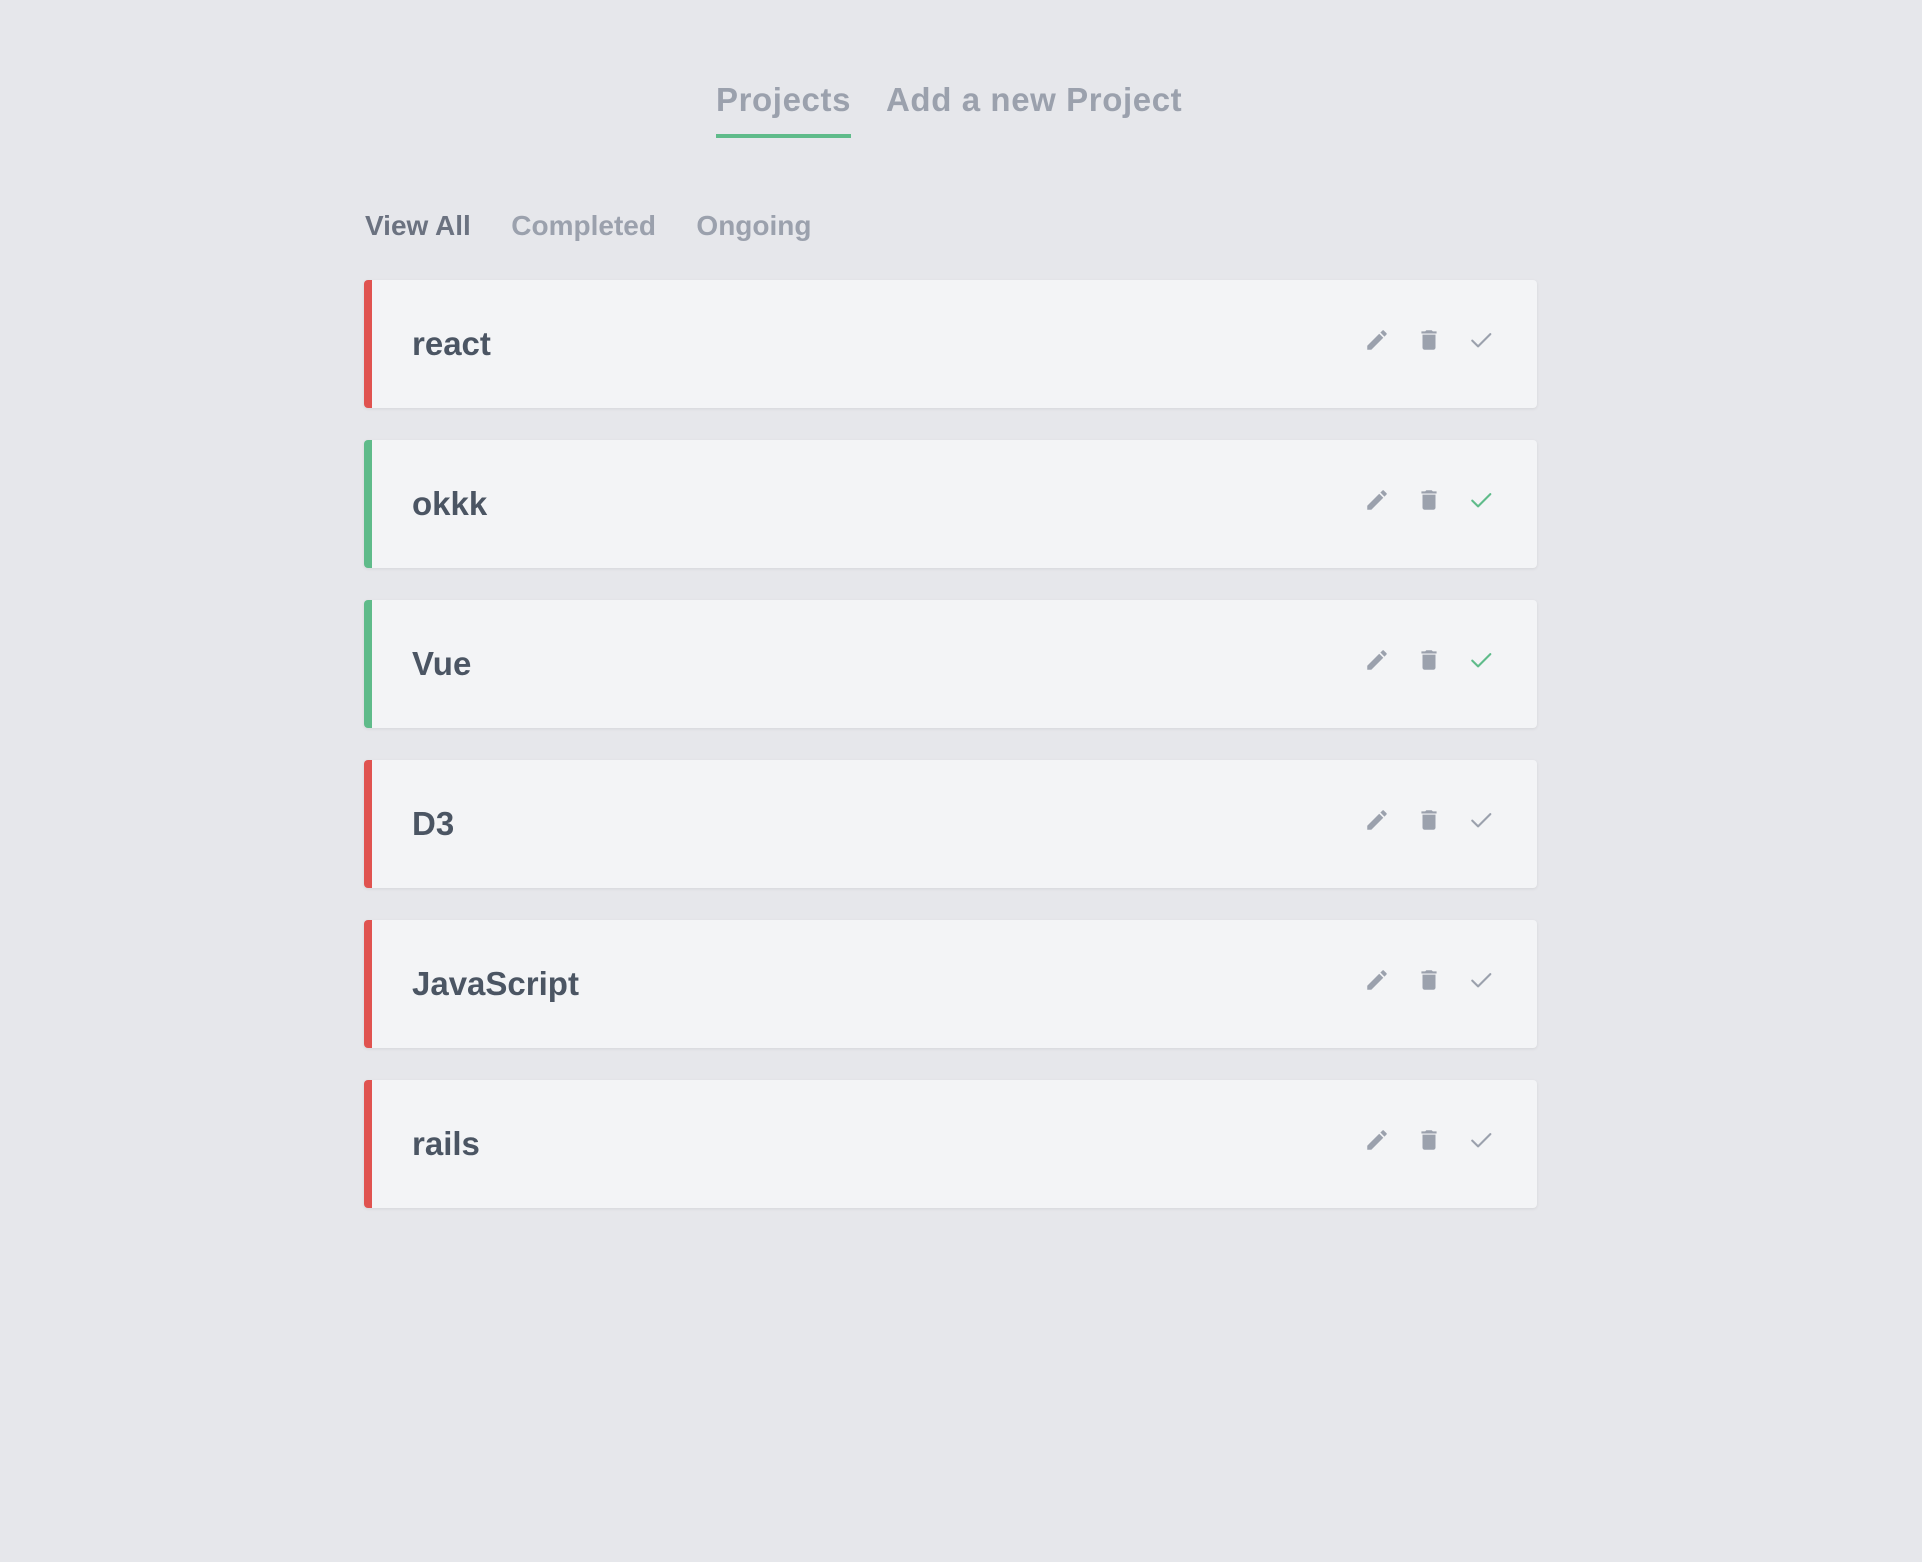 This screenshot has width=1922, height=1562. What do you see at coordinates (753, 226) in the screenshot?
I see `filter-ongoing: Ongoing` at bounding box center [753, 226].